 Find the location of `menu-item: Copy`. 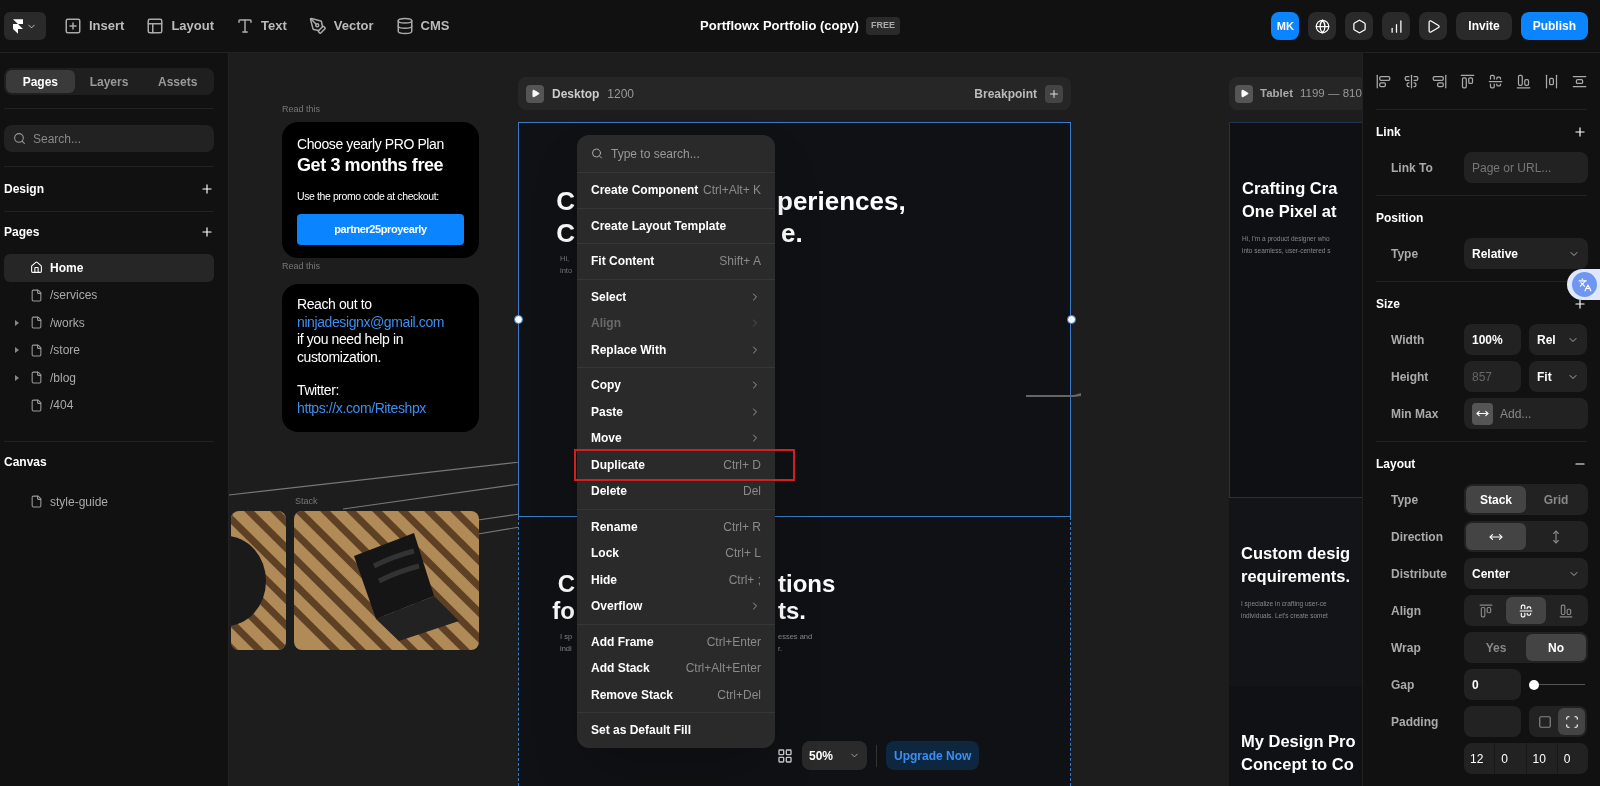

menu-item: Copy is located at coordinates (676, 385).